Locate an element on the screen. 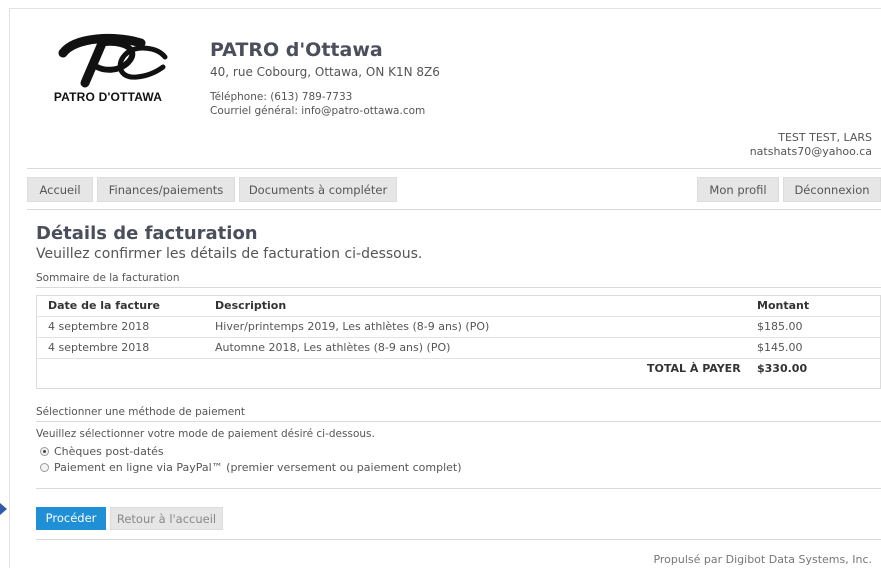 The image size is (881, 568). page-title: Détails de facturation is located at coordinates (147, 233).